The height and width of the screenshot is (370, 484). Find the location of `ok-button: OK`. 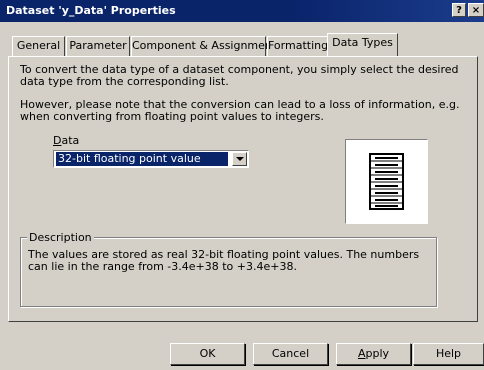

ok-button: OK is located at coordinates (207, 354).